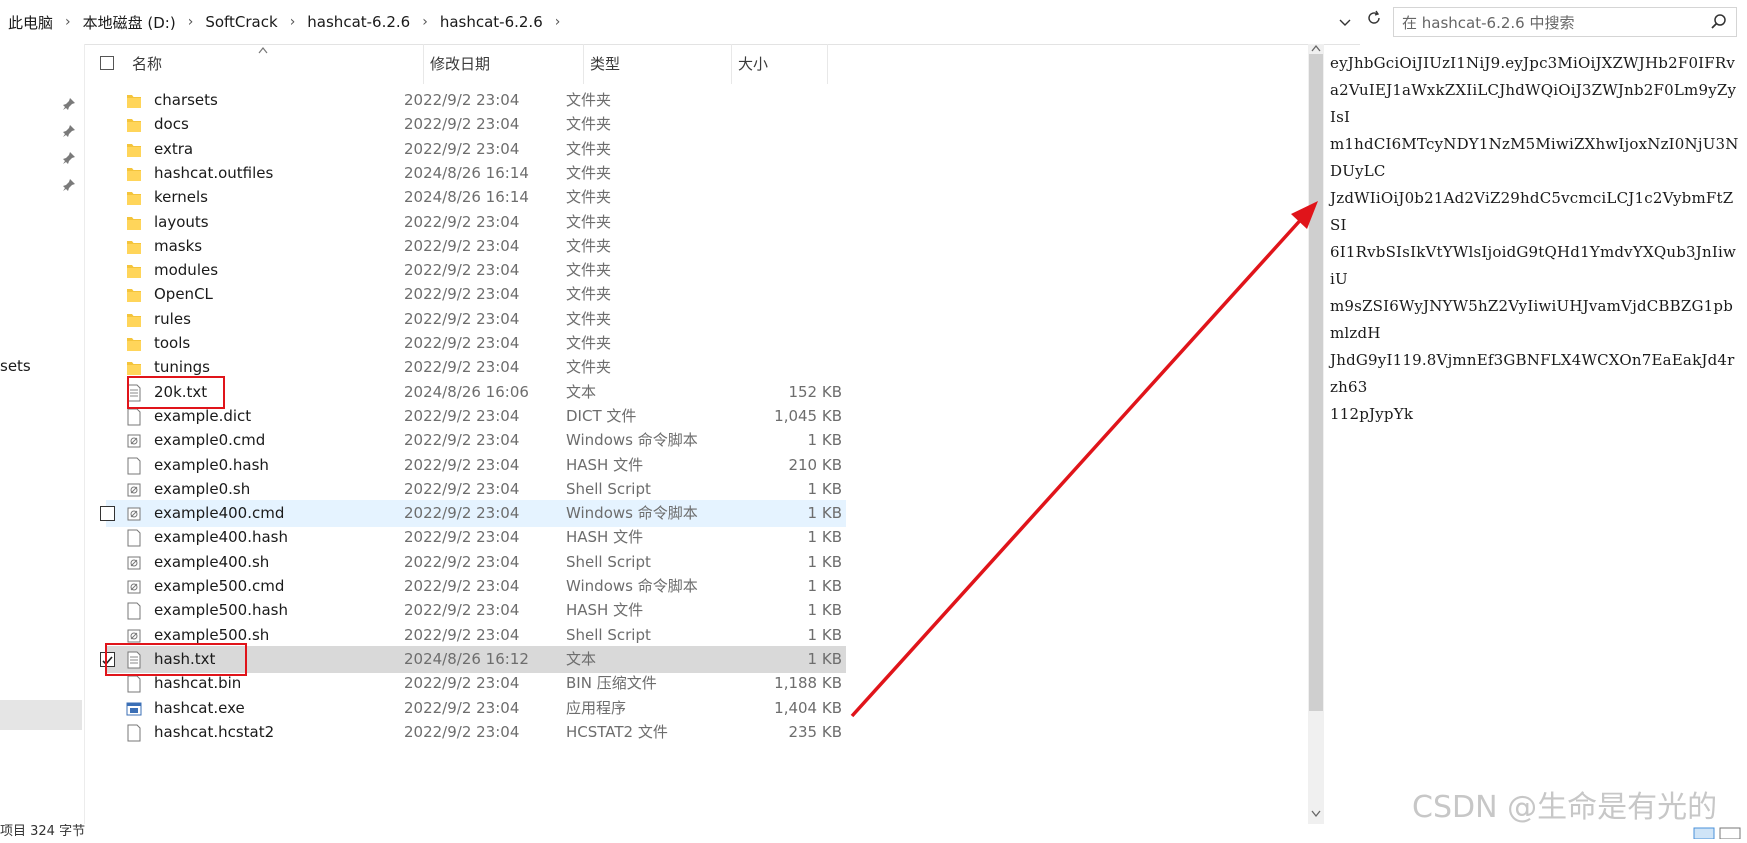  Describe the element at coordinates (632, 513) in the screenshot. I see `file-type: Windows 命令脚本` at that location.